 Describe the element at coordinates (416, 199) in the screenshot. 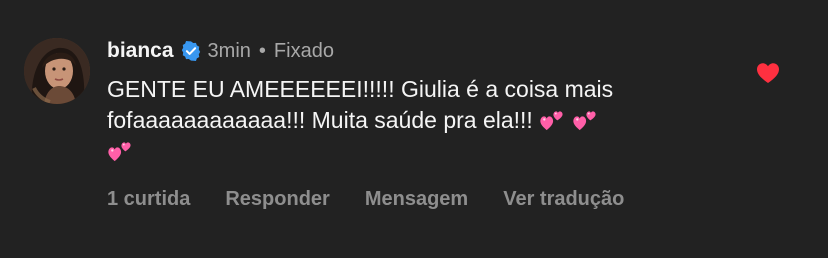

I see `message-button: Mensagem` at that location.